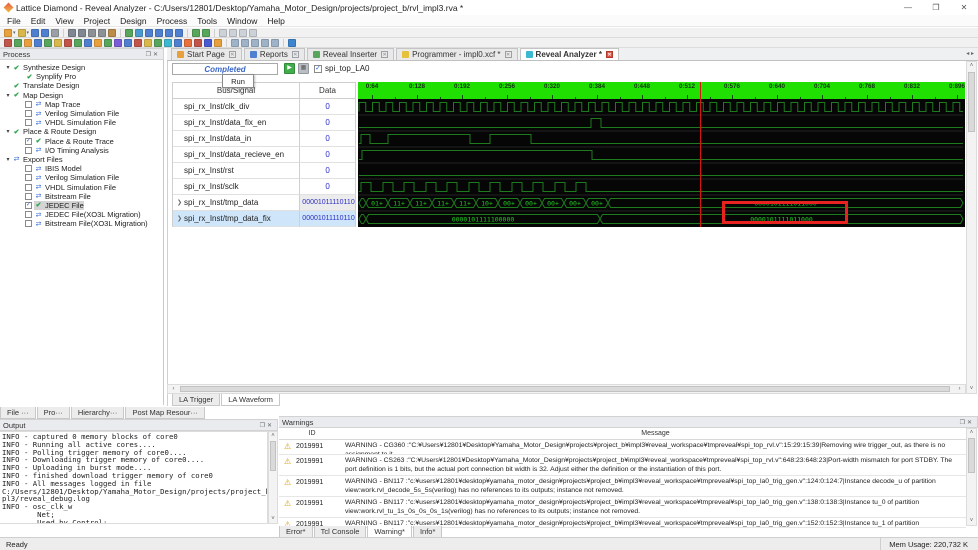 This screenshot has width=978, height=550. What do you see at coordinates (133, 21) in the screenshot?
I see `menu-design: Design` at bounding box center [133, 21].